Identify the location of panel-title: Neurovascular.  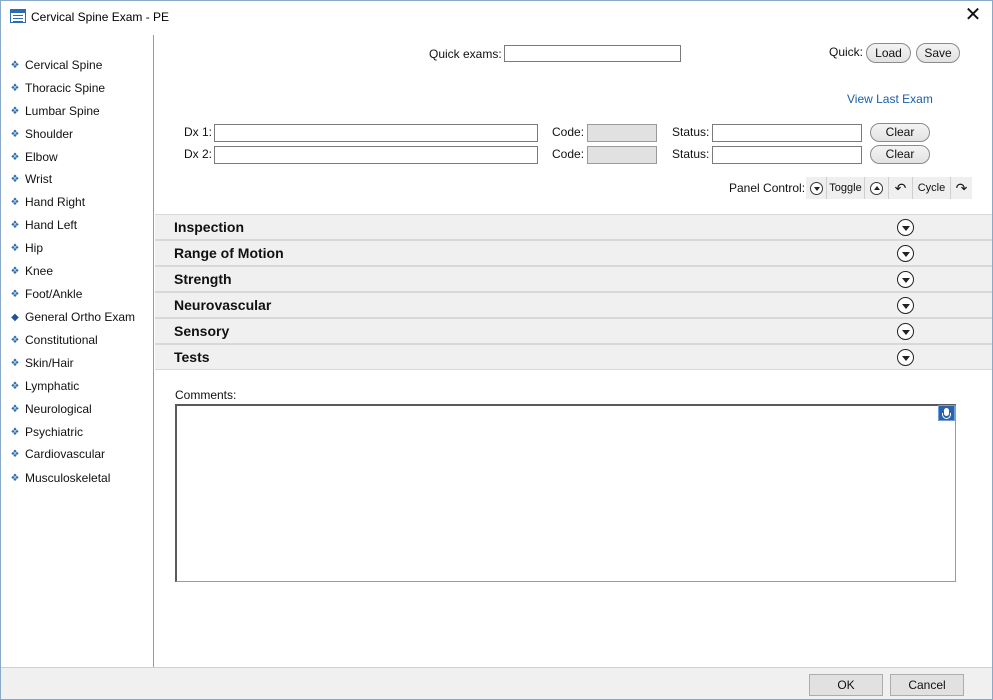
(223, 305).